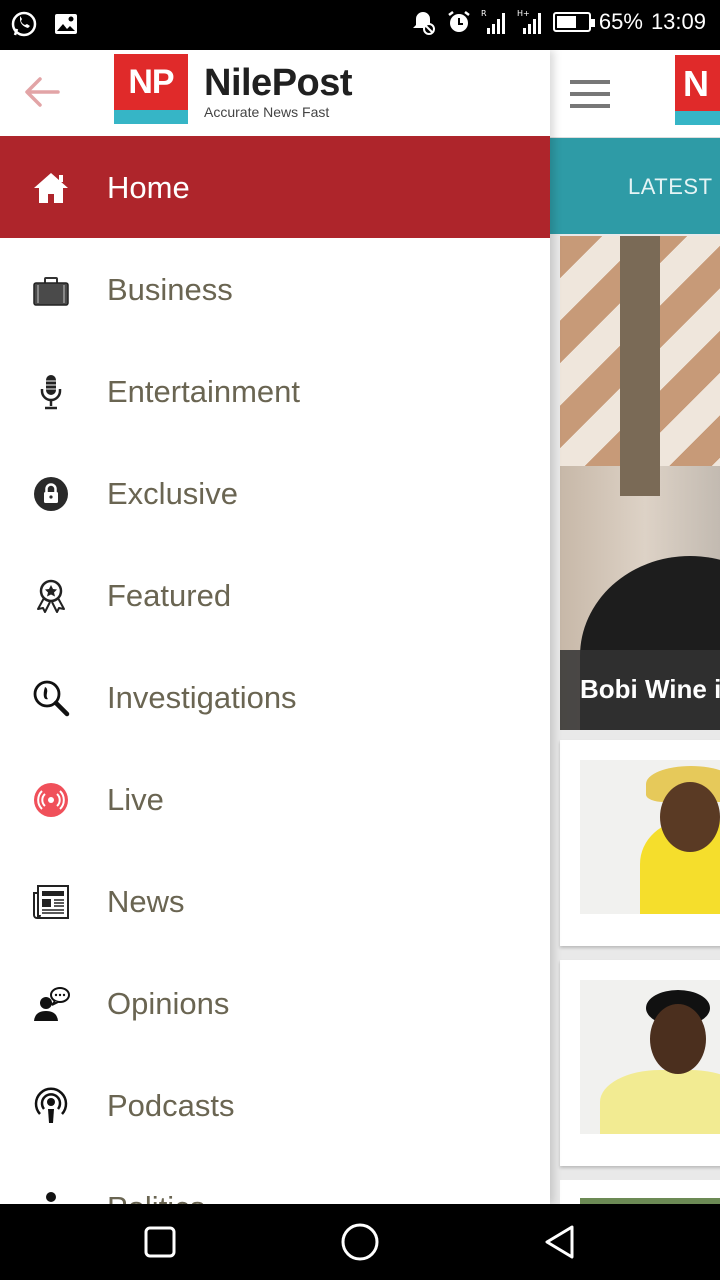 This screenshot has width=720, height=1280. I want to click on menu-item-politics: Politics, so click(275, 1180).